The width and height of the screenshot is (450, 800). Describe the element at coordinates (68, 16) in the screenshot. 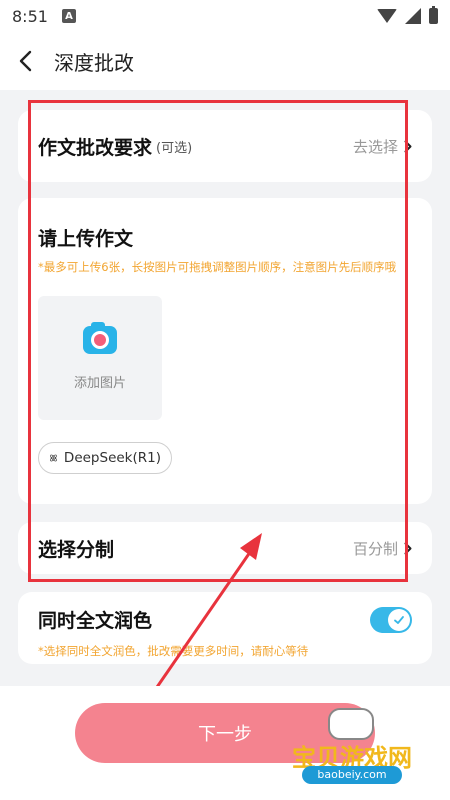

I see `notification-icon: A` at that location.